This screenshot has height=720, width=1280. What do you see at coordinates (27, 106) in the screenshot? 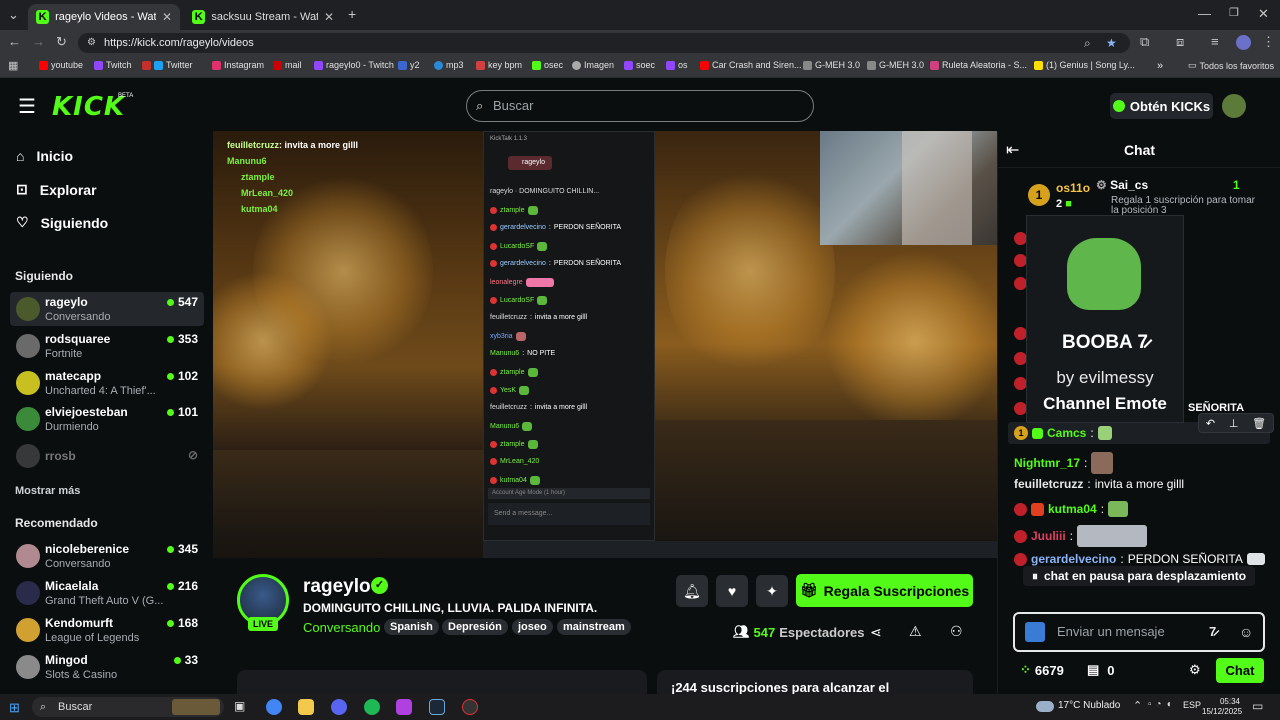
I see `hamburger-menu-icon: ☰` at bounding box center [27, 106].